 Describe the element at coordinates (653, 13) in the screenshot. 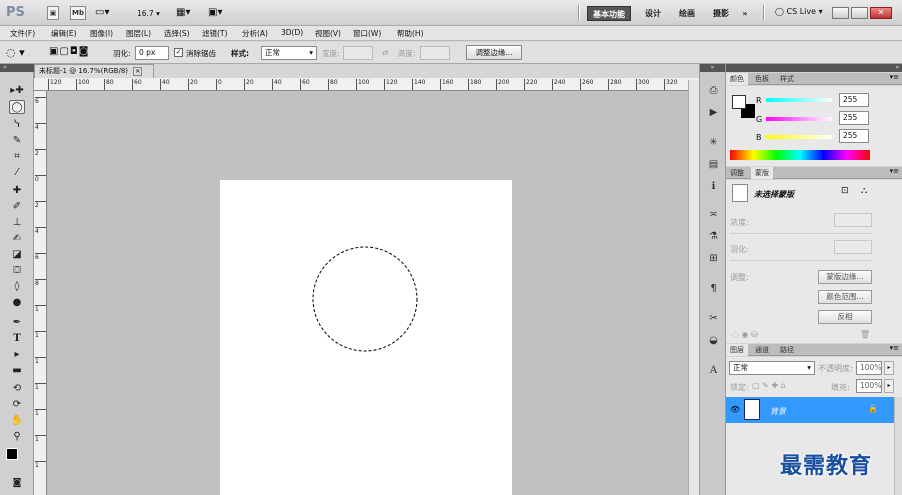

I see `workspace-design: 设计` at that location.